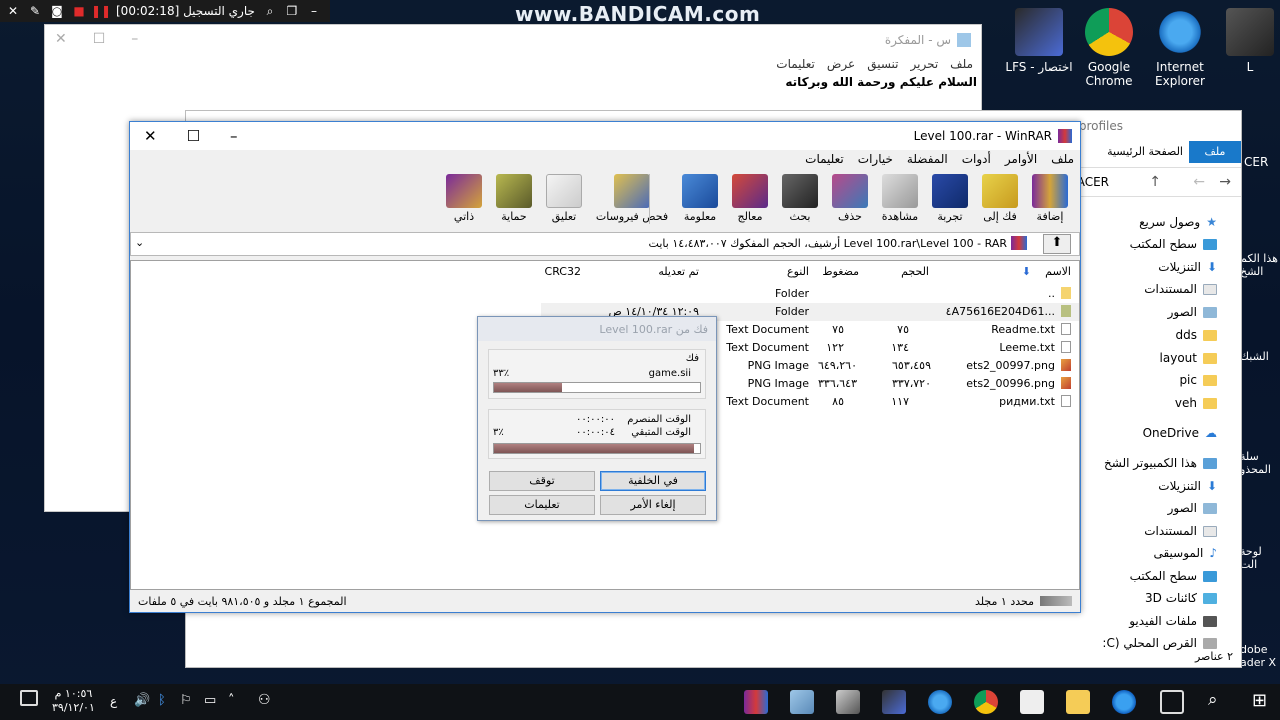  I want to click on menu-commands: الأوامر, so click(1021, 159).